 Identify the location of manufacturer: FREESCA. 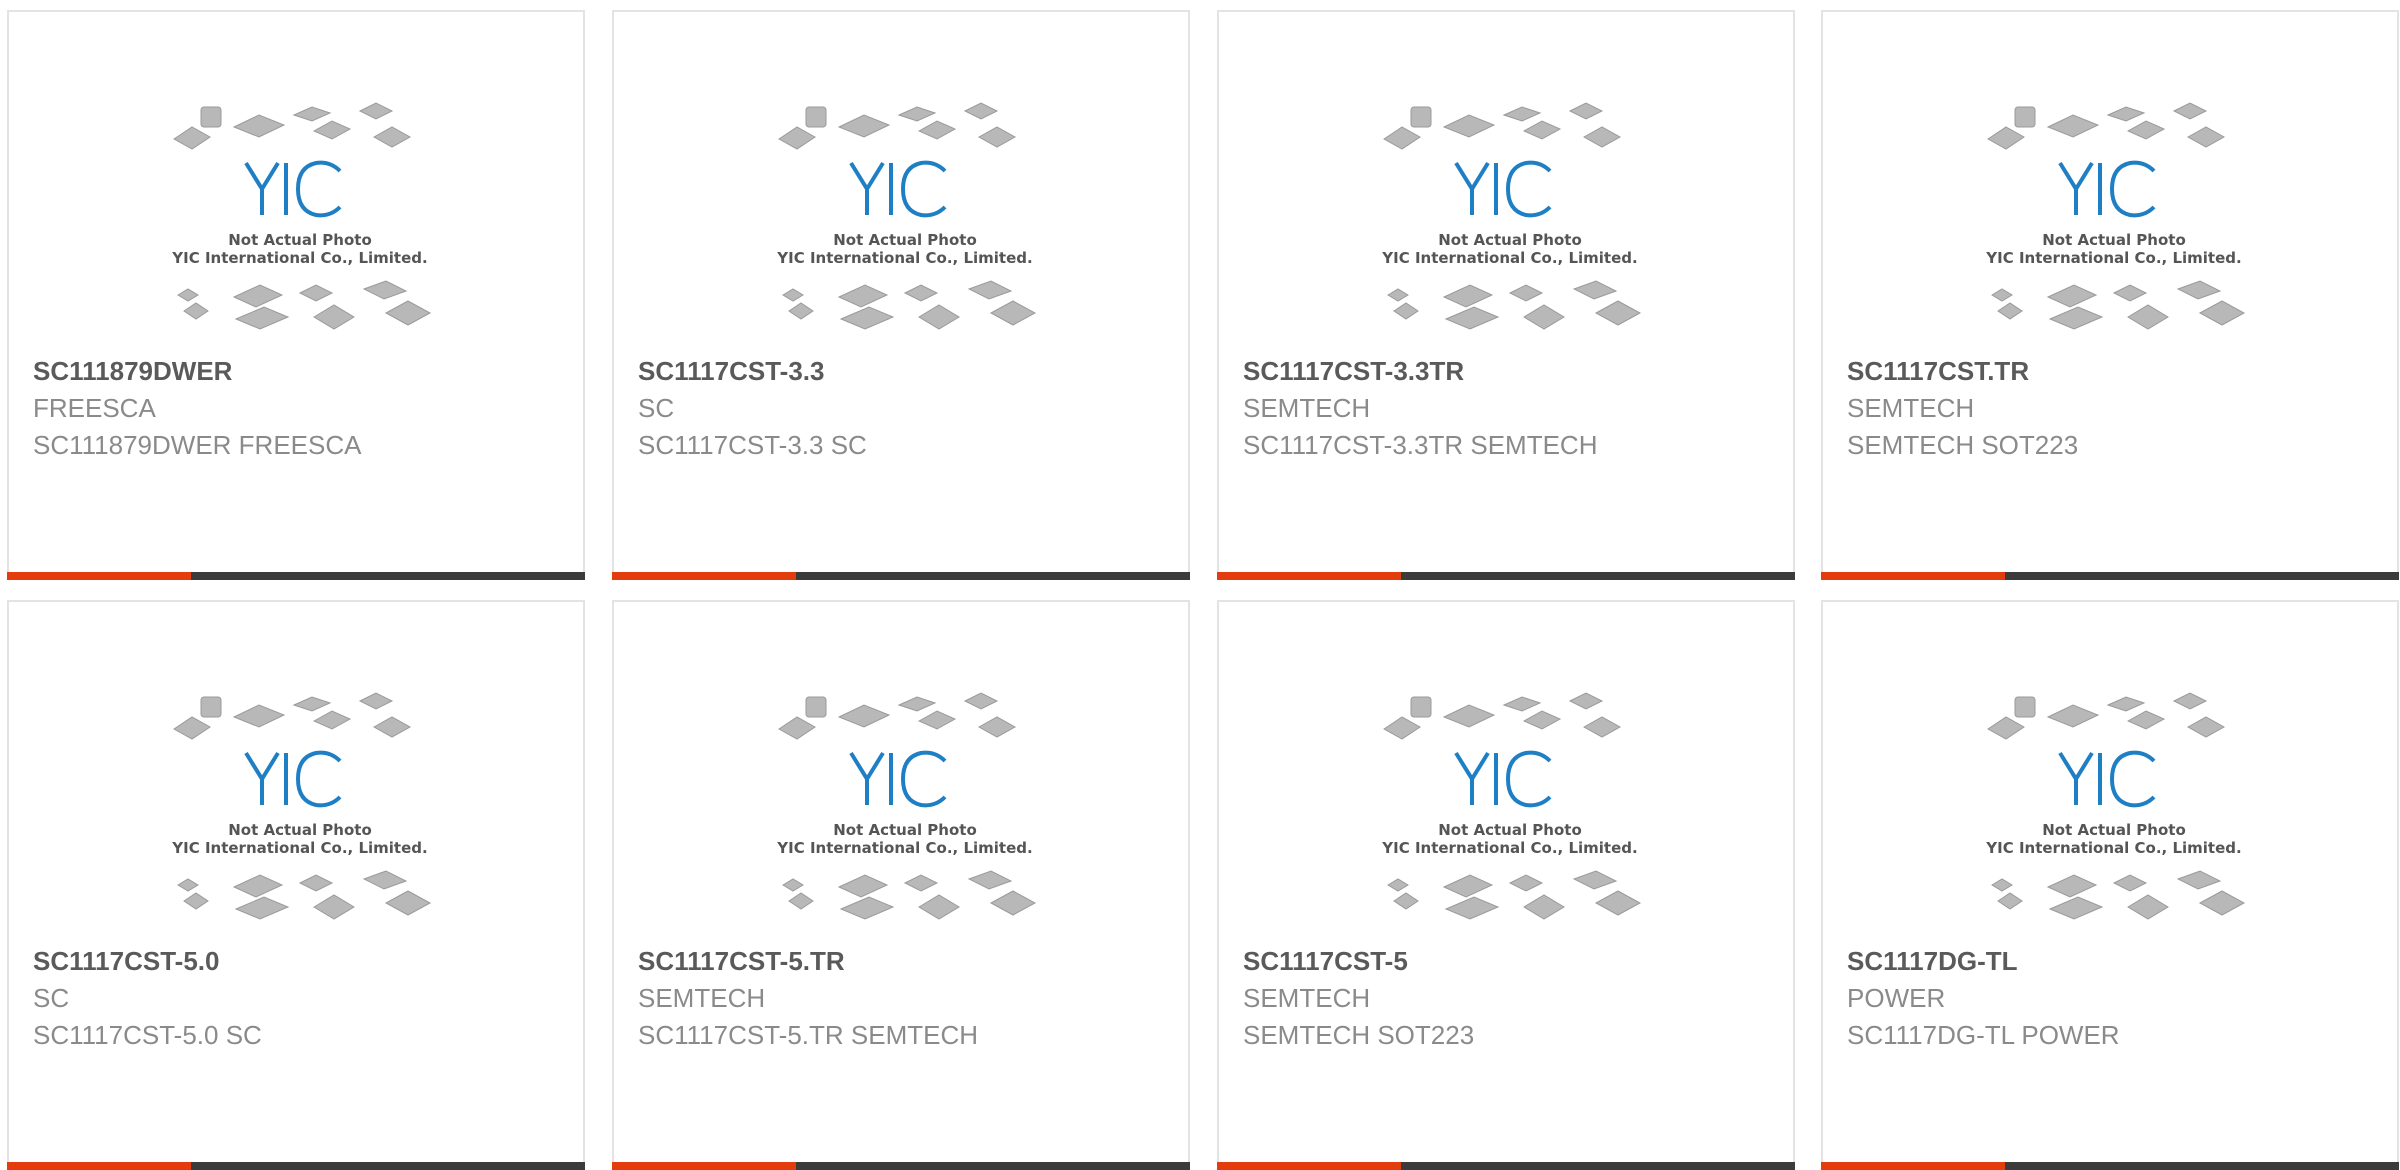
(94, 408).